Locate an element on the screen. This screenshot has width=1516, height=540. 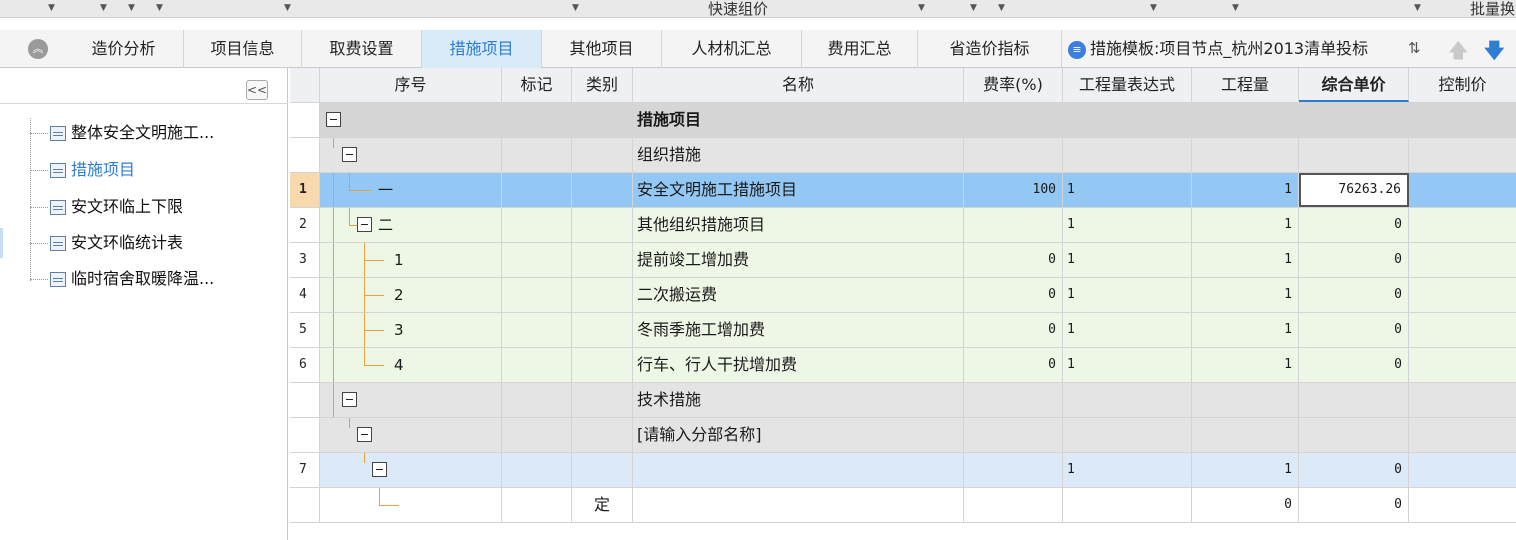
table-row: 组织措施 is located at coordinates (903, 155).